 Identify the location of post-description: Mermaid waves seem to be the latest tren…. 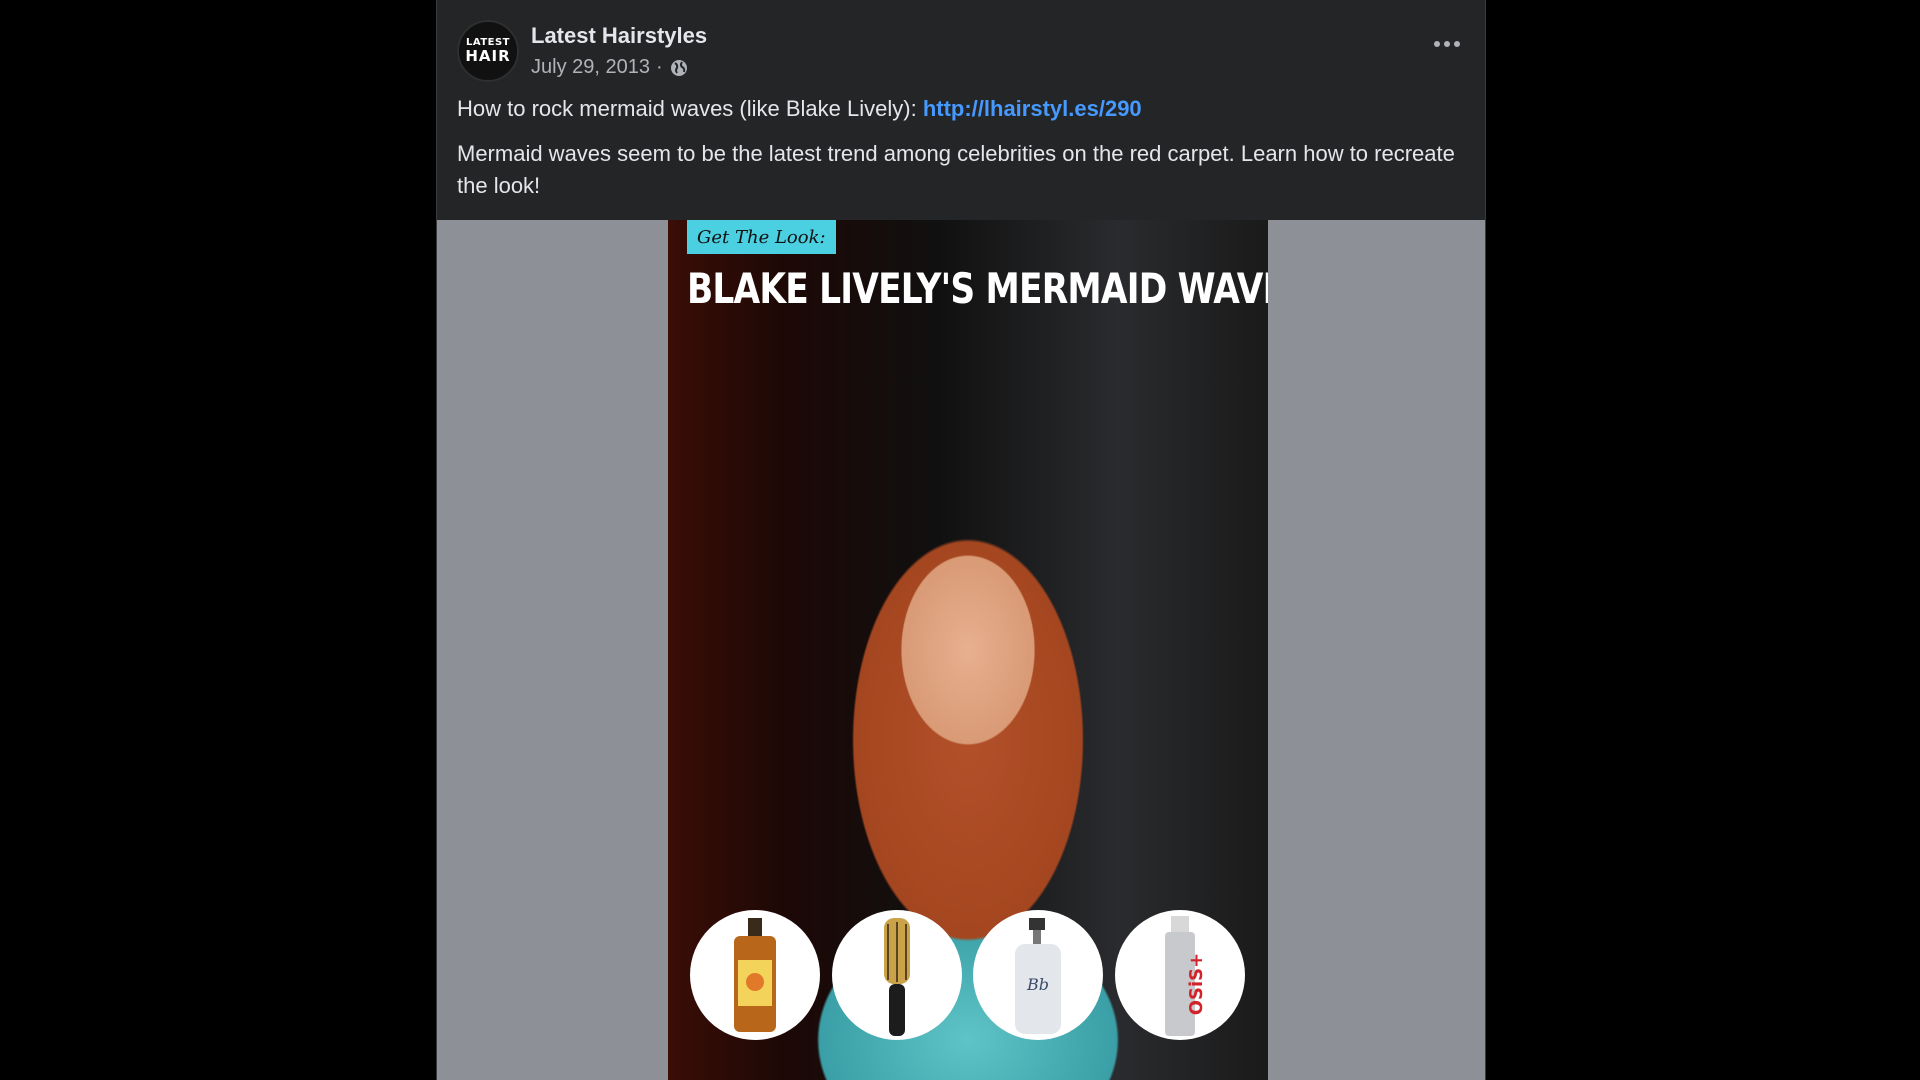
(956, 169).